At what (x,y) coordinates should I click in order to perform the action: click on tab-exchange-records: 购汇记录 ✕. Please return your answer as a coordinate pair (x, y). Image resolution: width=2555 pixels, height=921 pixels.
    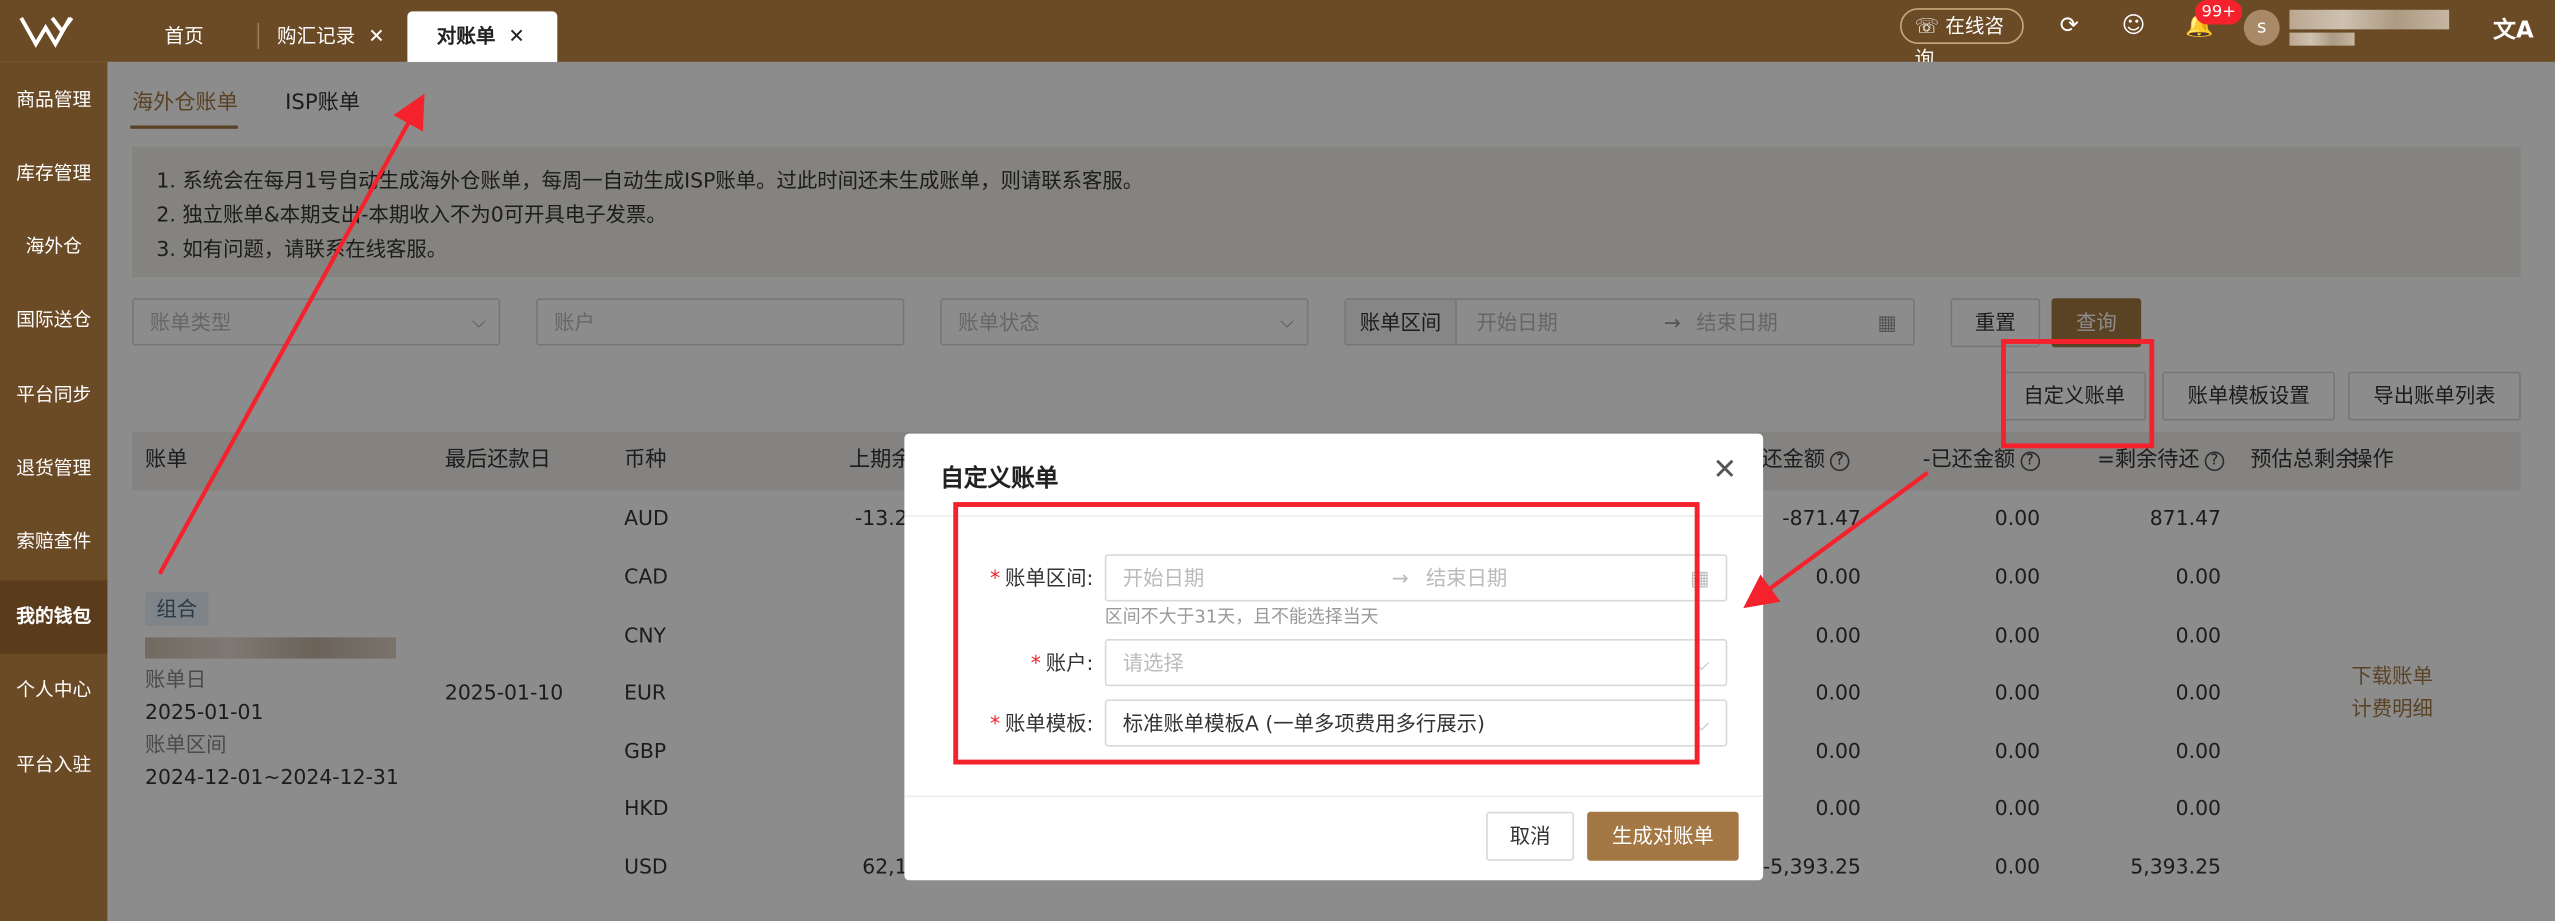
    Looking at the image, I should click on (331, 36).